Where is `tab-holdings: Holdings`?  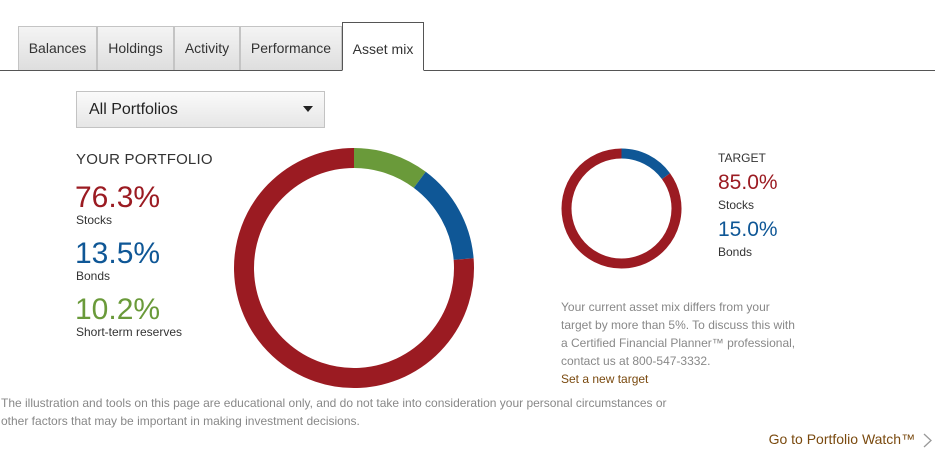
tab-holdings: Holdings is located at coordinates (135, 48).